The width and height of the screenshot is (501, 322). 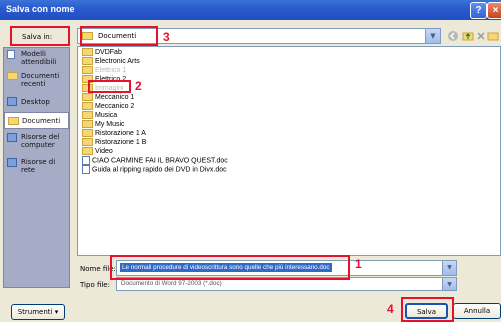 I want to click on computer-icon, so click(x=12, y=137).